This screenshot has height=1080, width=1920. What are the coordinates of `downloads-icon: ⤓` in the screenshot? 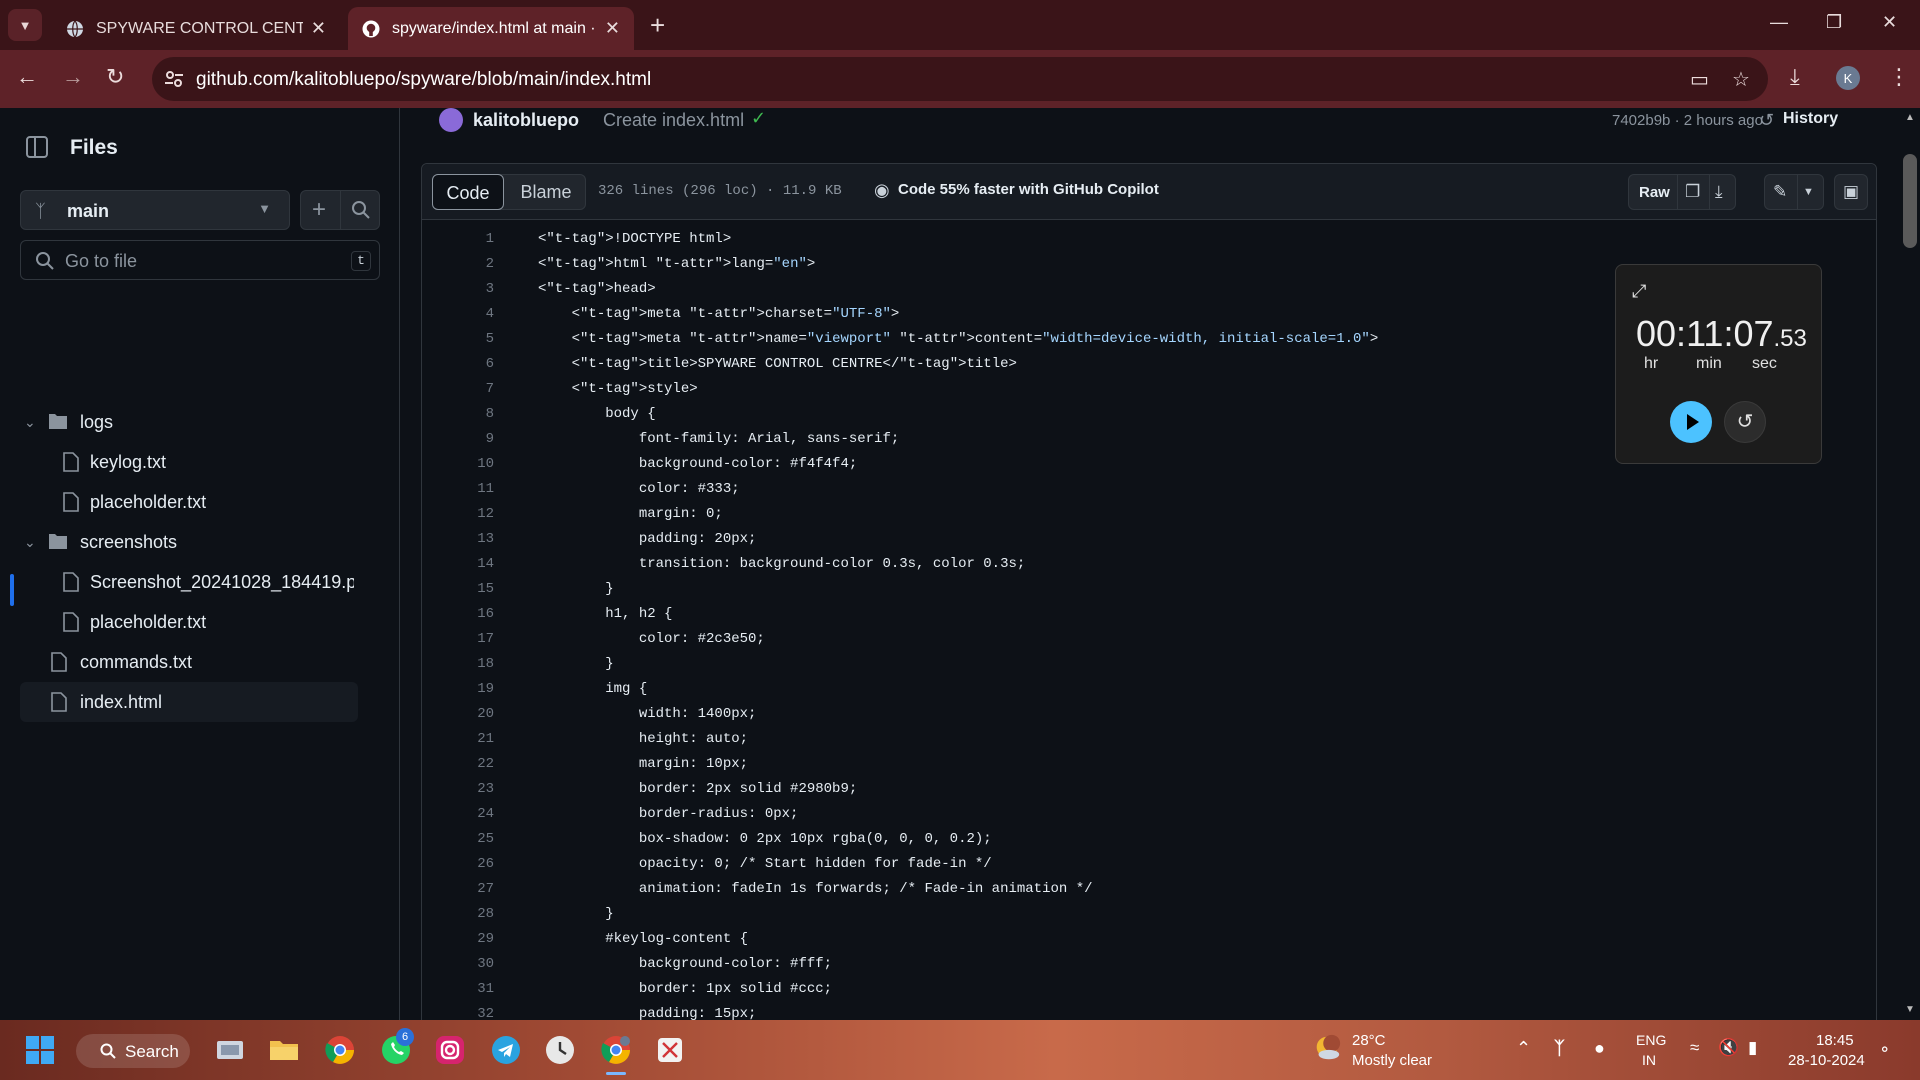 It's located at (1795, 77).